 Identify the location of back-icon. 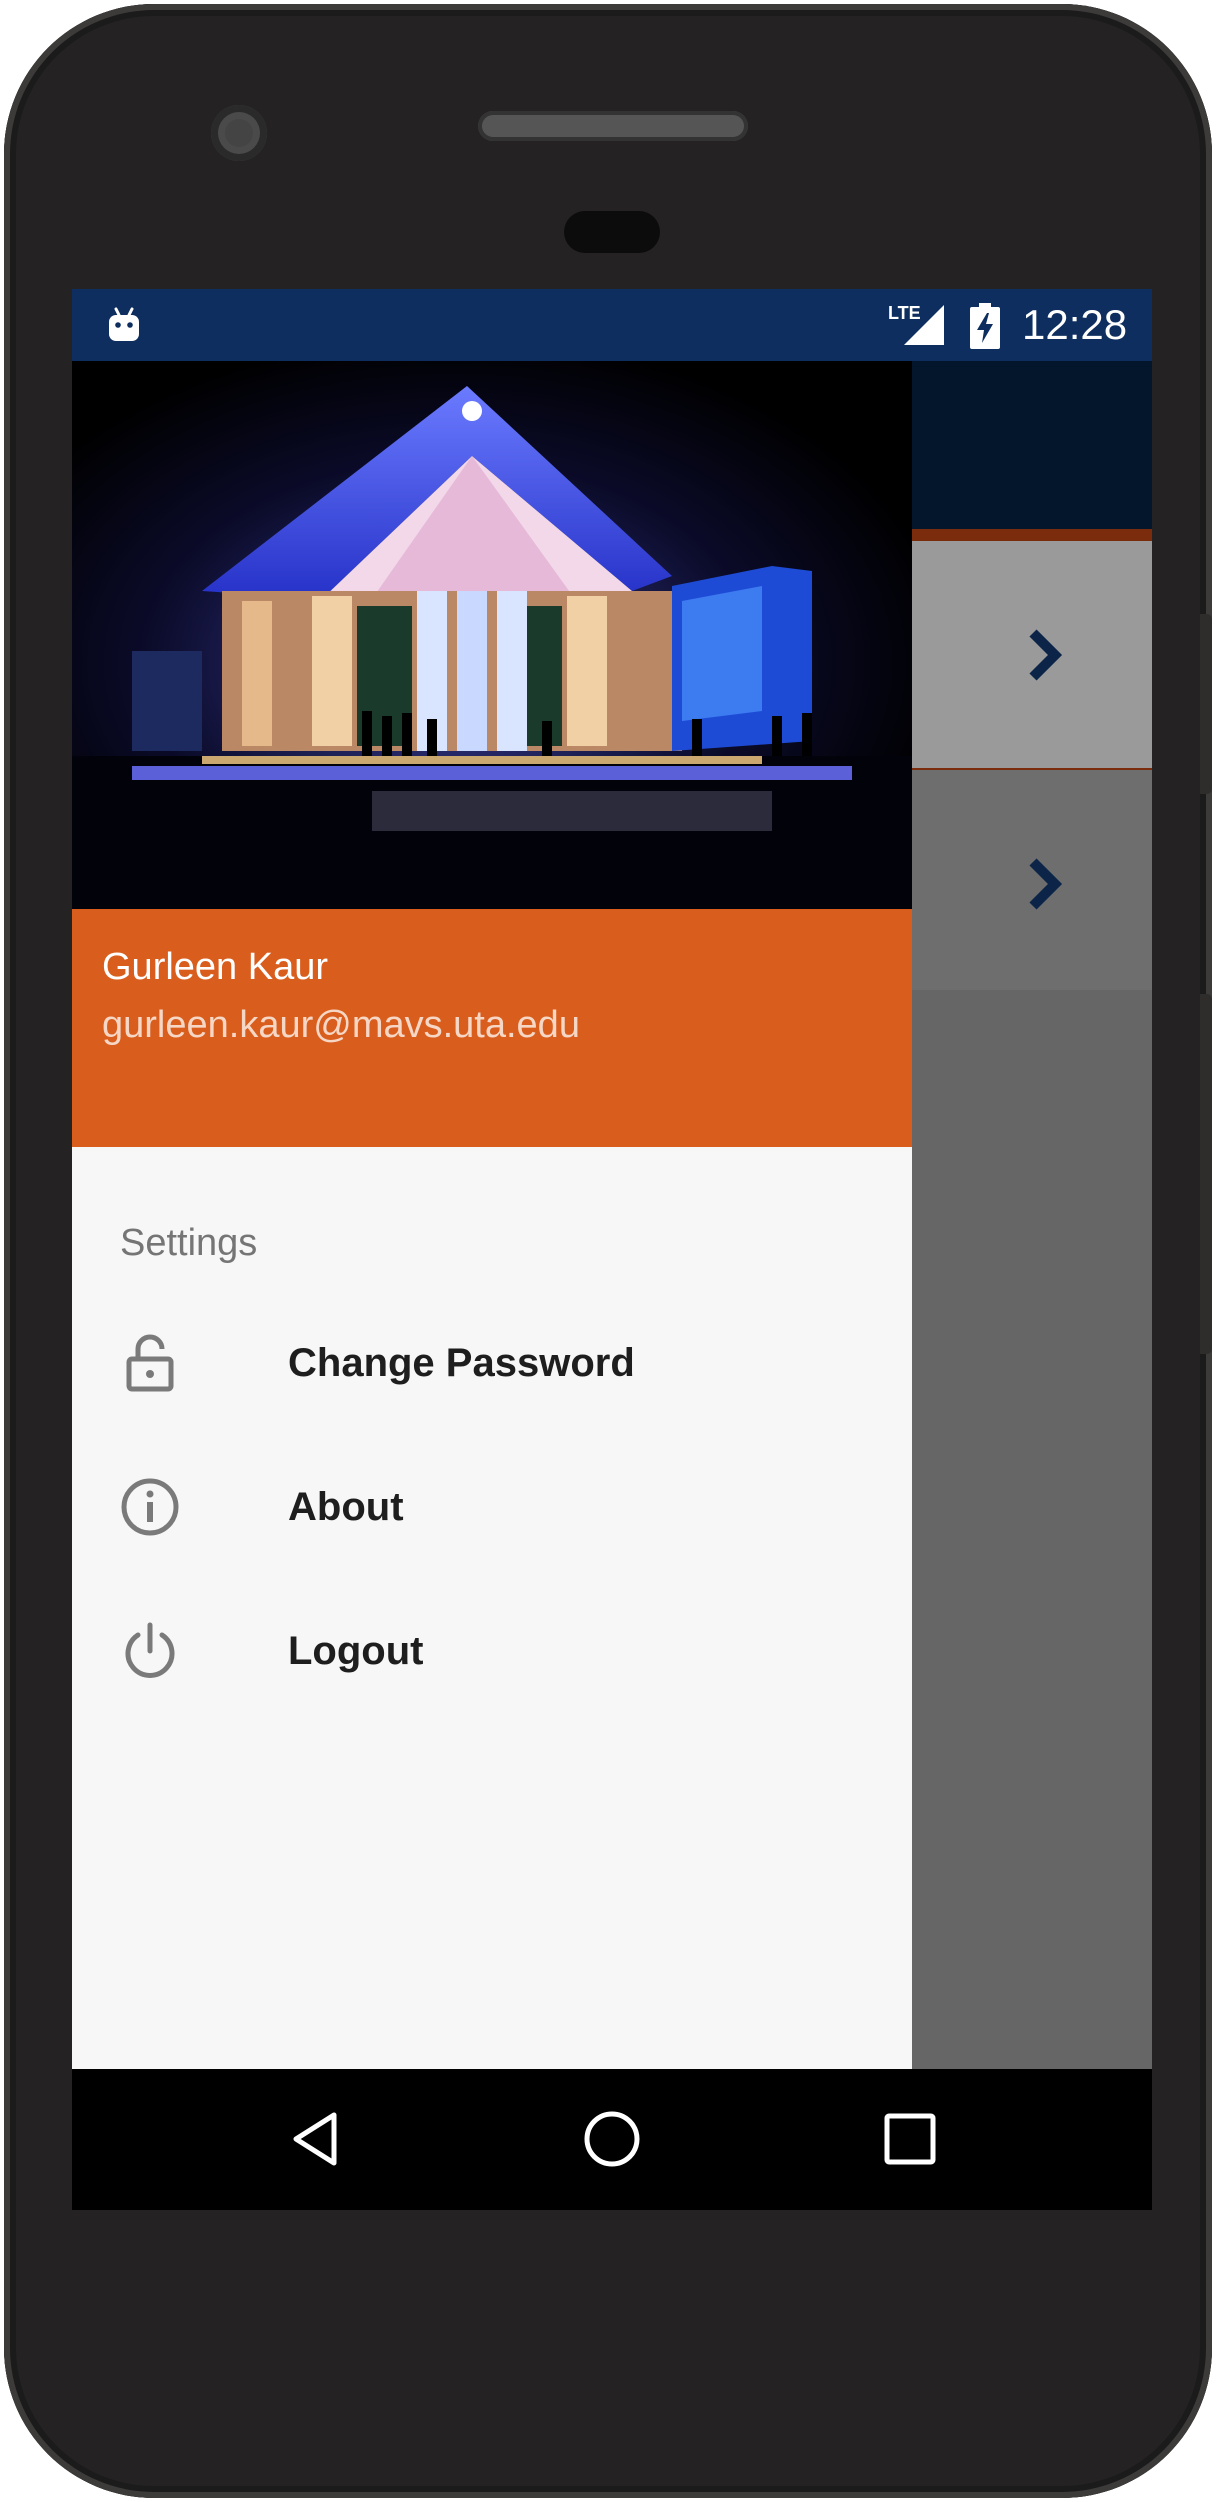
(316, 2139).